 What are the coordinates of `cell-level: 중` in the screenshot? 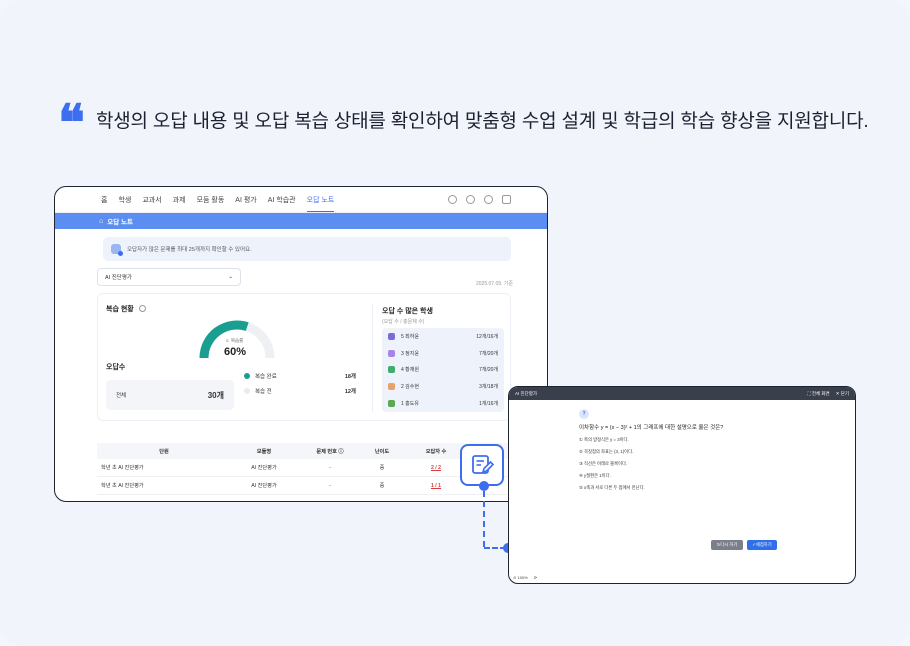 It's located at (382, 468).